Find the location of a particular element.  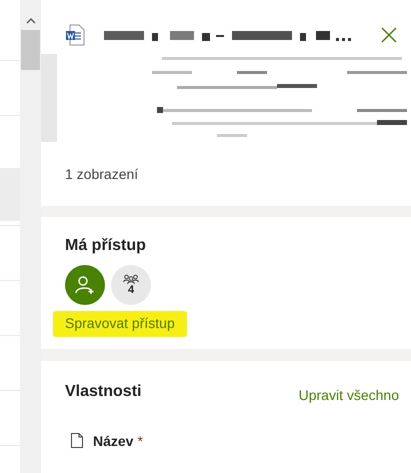

add-person-icon is located at coordinates (85, 285).